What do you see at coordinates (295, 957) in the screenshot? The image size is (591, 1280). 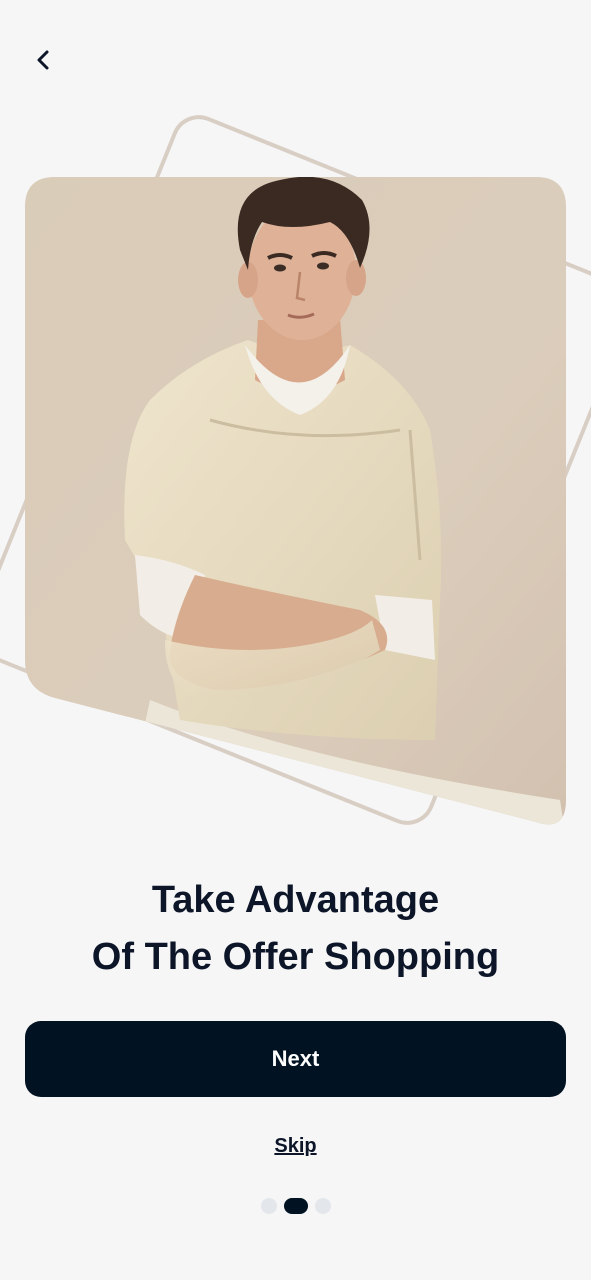 I see `title-line-2: Of The Offer Shopping` at bounding box center [295, 957].